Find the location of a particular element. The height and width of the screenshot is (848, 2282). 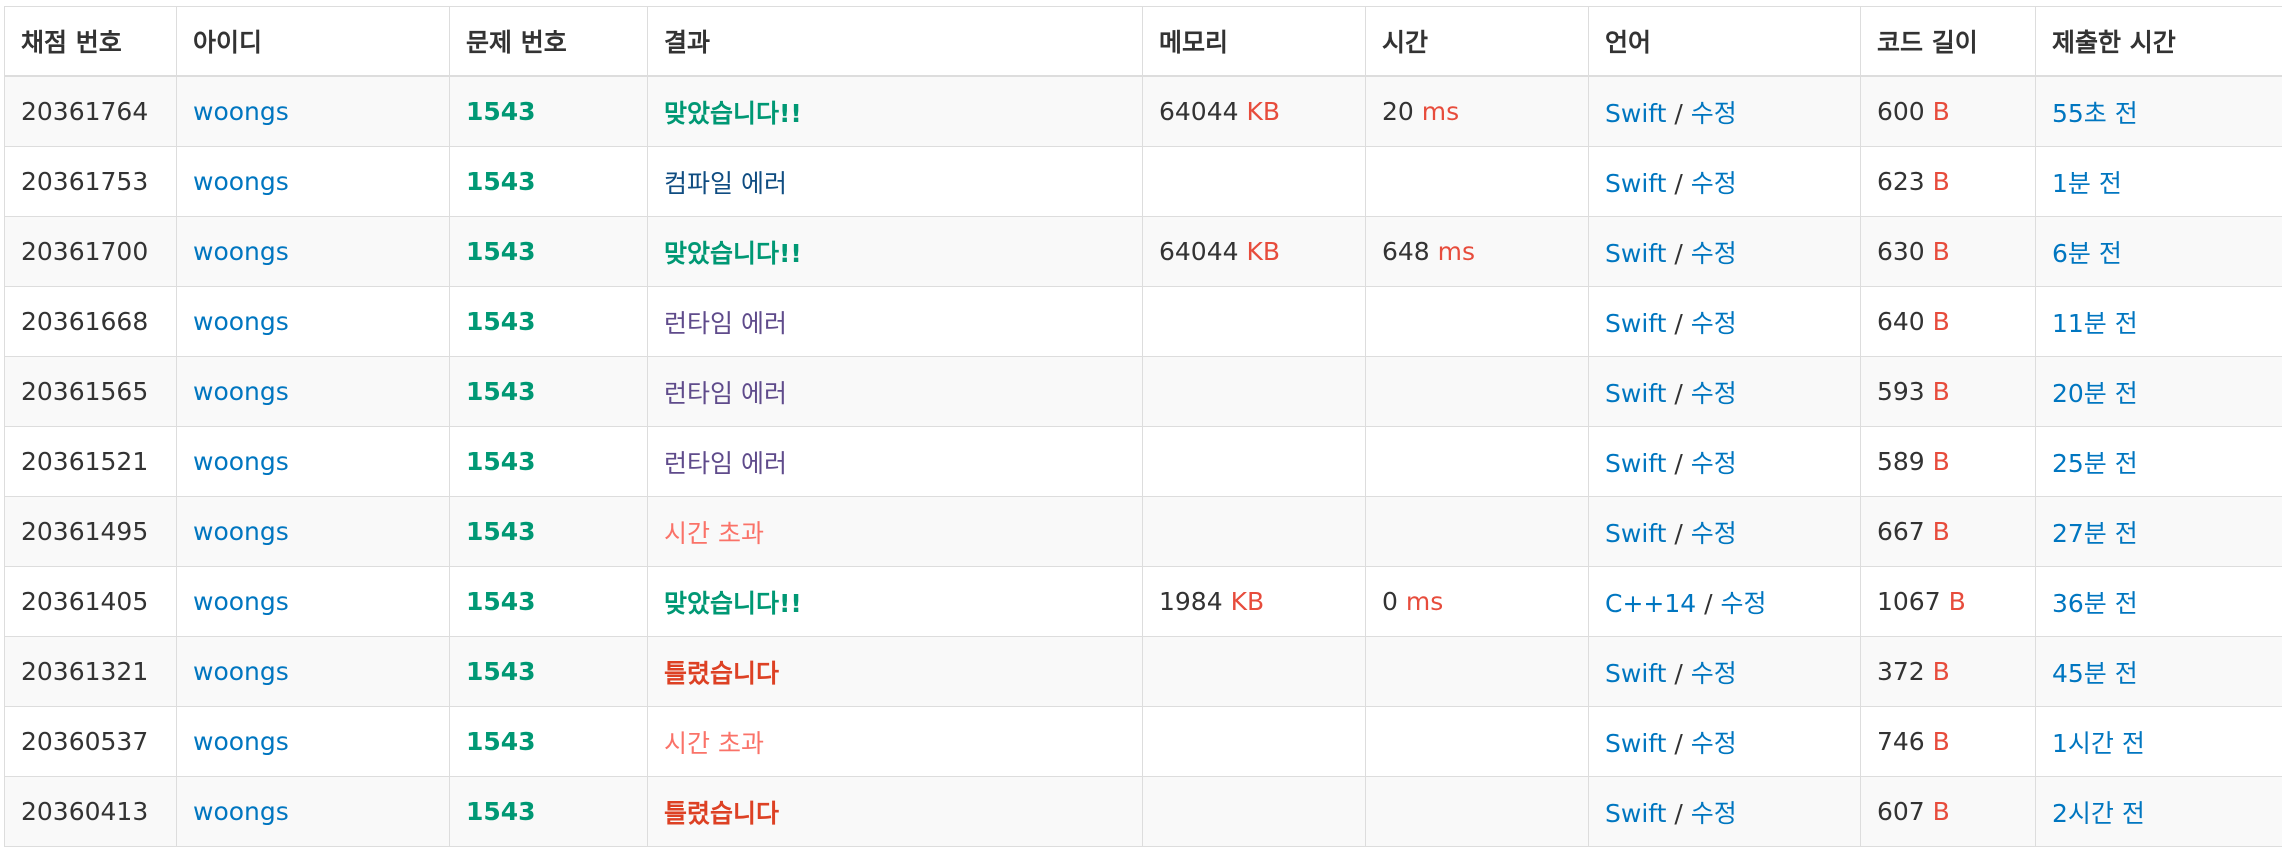

submission-id: 20361753 is located at coordinates (85, 181).